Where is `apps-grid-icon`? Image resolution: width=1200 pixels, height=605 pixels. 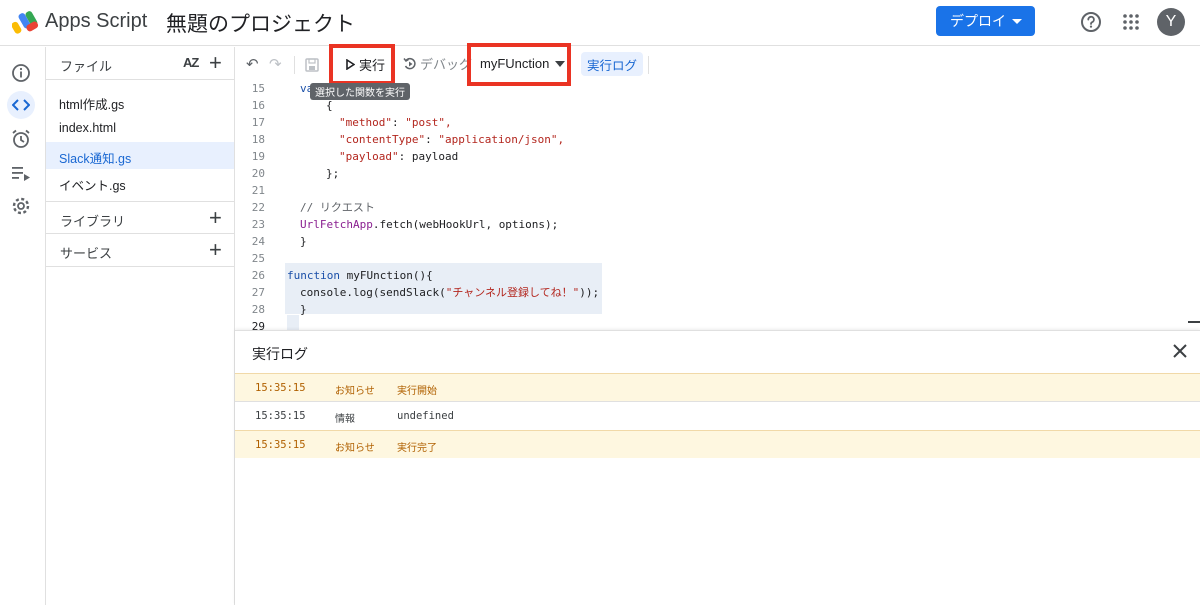 apps-grid-icon is located at coordinates (1131, 22).